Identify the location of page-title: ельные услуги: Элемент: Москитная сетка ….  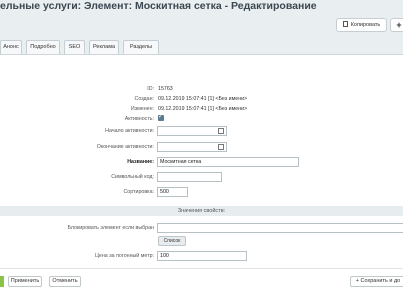
(158, 6).